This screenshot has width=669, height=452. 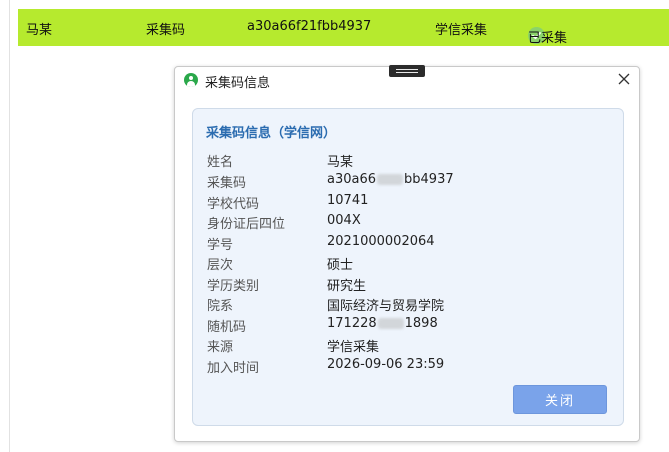 What do you see at coordinates (340, 162) in the screenshot?
I see `field-value-name: 马某` at bounding box center [340, 162].